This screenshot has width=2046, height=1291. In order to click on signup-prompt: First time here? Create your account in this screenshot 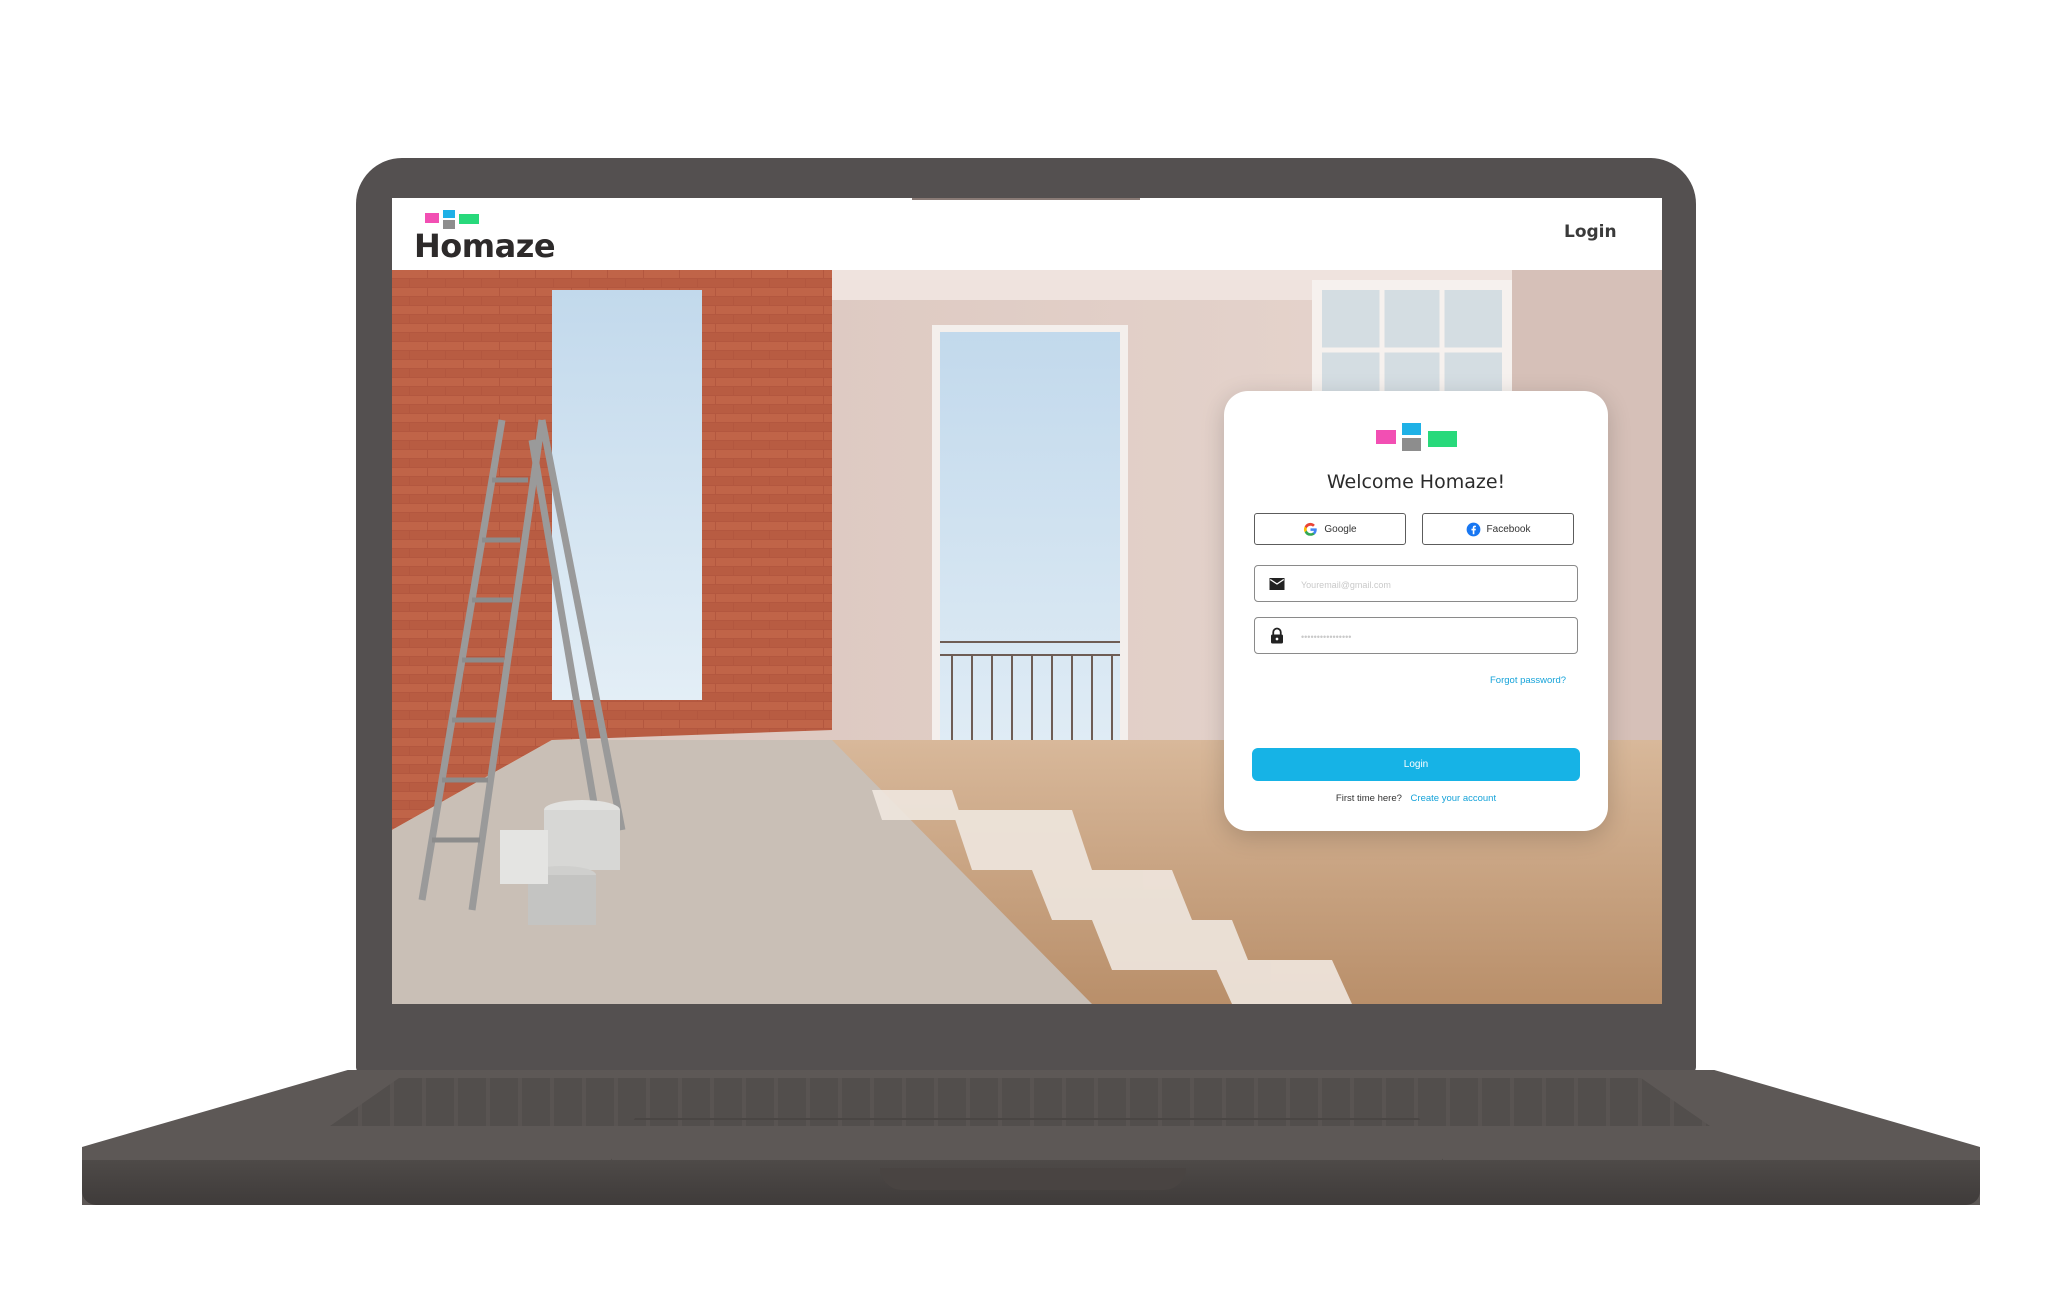, I will do `click(1416, 798)`.